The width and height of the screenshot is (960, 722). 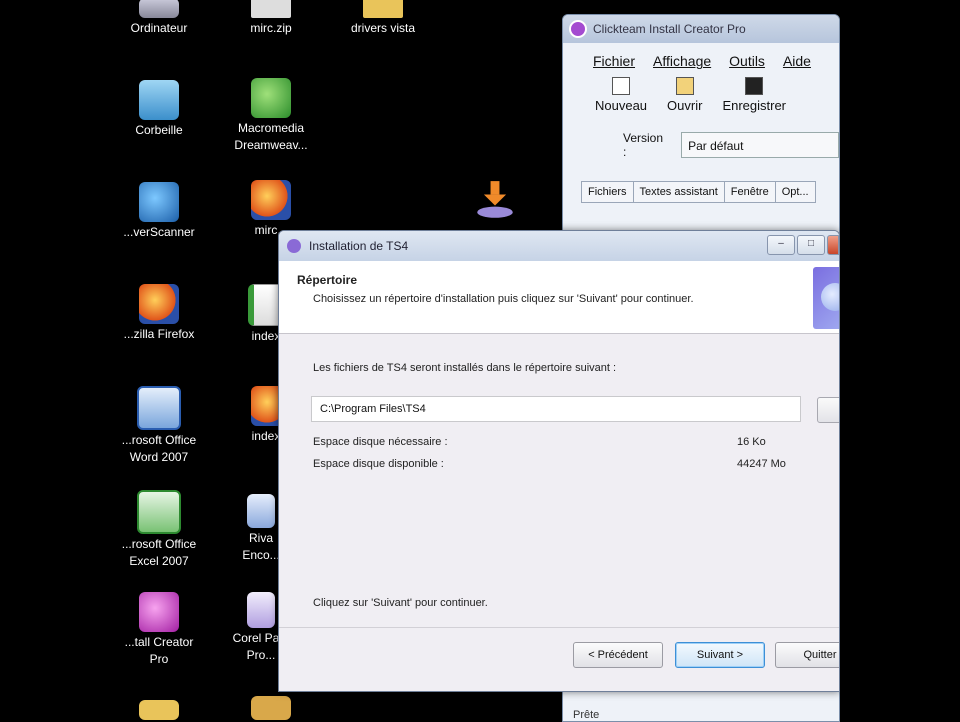 I want to click on zip-icon, so click(x=271, y=9).